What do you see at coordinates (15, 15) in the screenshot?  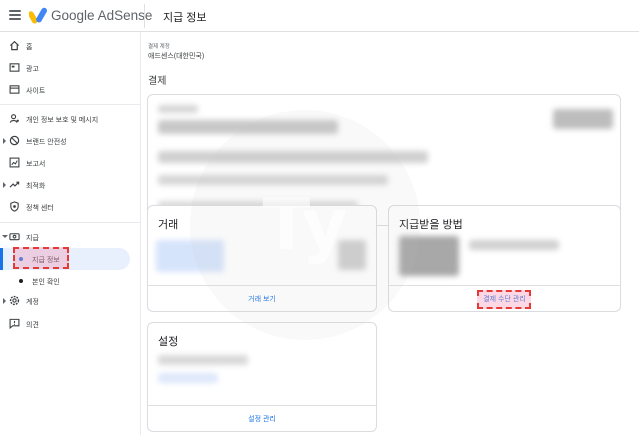 I see `menu-icon` at bounding box center [15, 15].